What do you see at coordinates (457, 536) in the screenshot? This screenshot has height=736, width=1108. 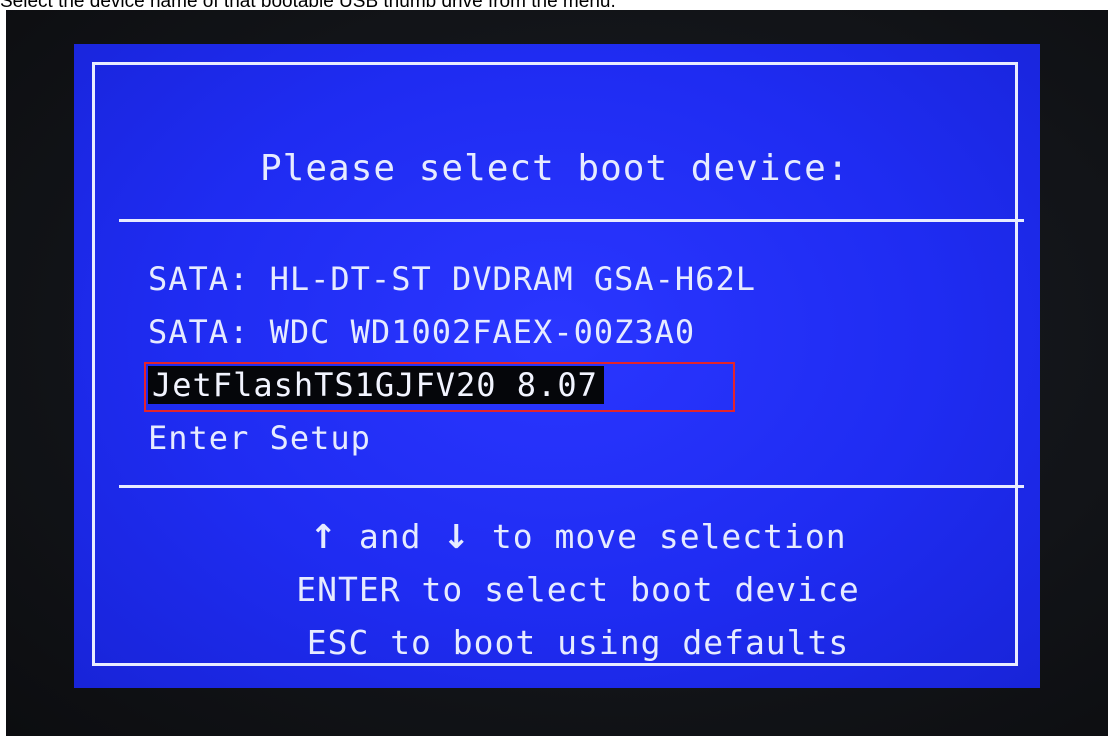 I see `arrow-down-icon: ↓` at bounding box center [457, 536].